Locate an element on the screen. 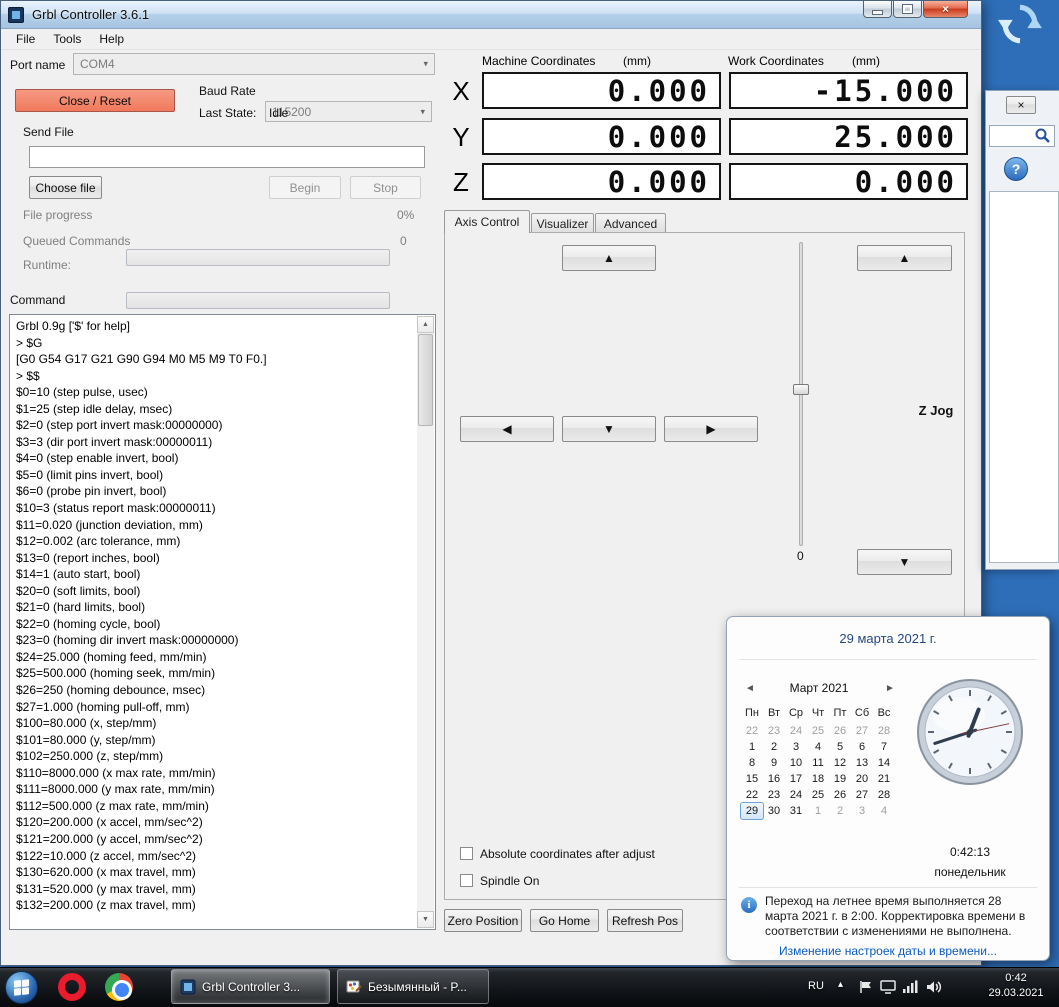  help-search-input is located at coordinates (1012, 136).